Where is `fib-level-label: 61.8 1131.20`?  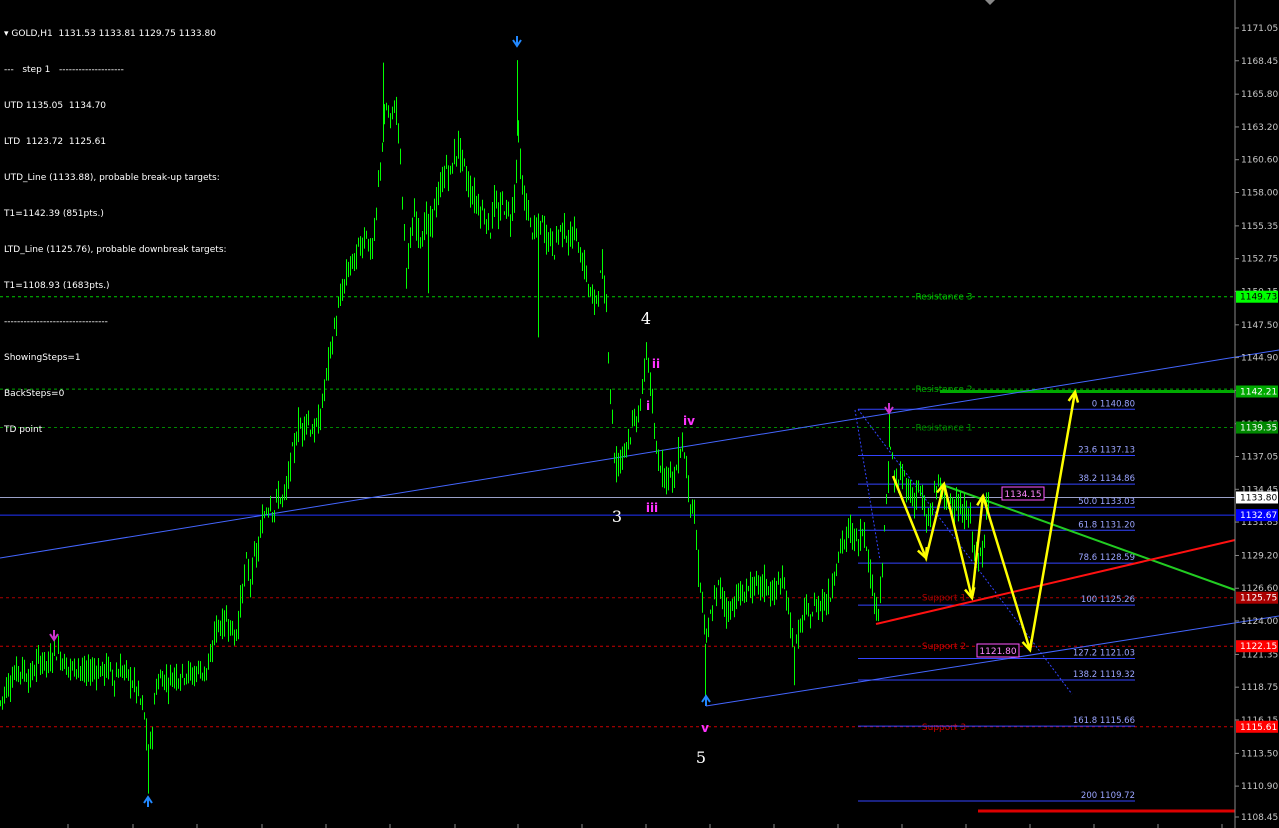 fib-level-label: 61.8 1131.20 is located at coordinates (1106, 525).